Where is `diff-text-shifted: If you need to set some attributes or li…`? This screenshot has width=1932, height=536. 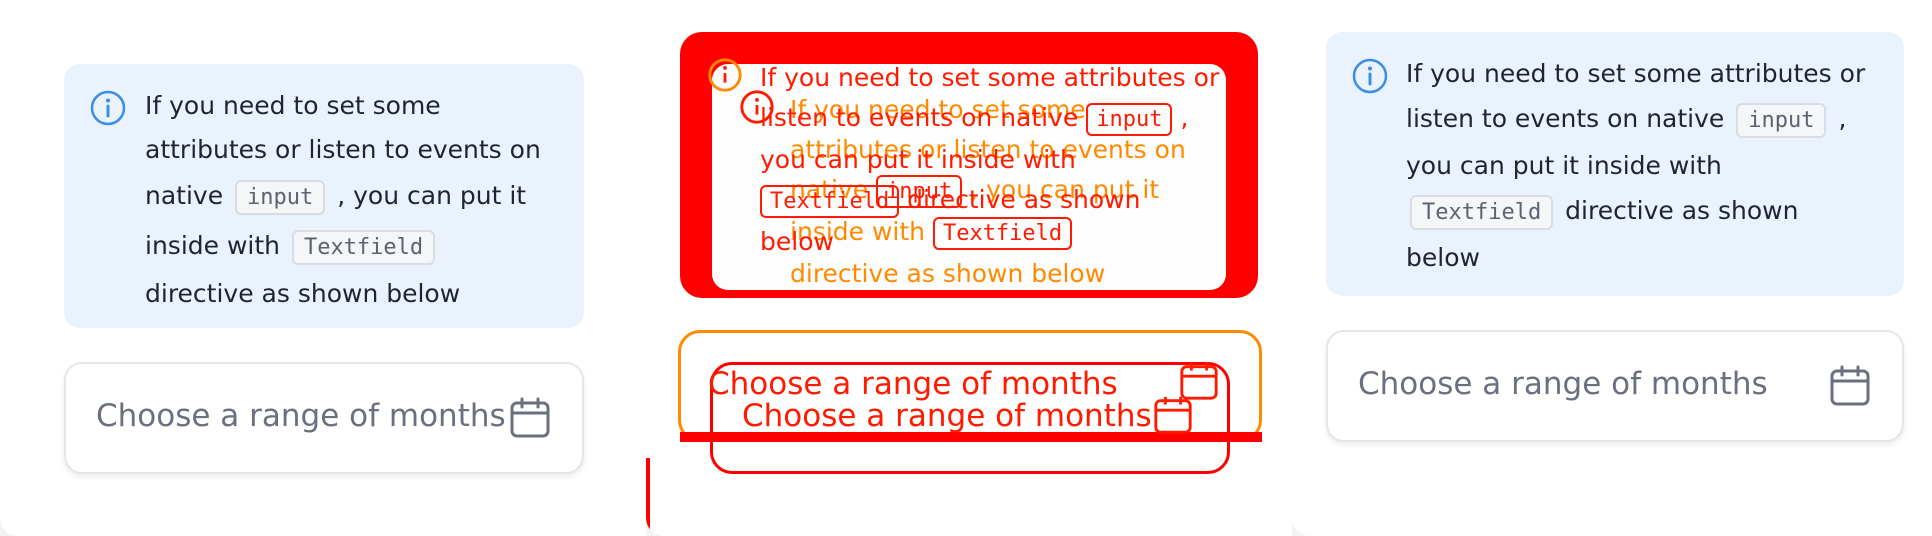
diff-text-shifted: If you need to set some attributes or li… is located at coordinates (990, 159).